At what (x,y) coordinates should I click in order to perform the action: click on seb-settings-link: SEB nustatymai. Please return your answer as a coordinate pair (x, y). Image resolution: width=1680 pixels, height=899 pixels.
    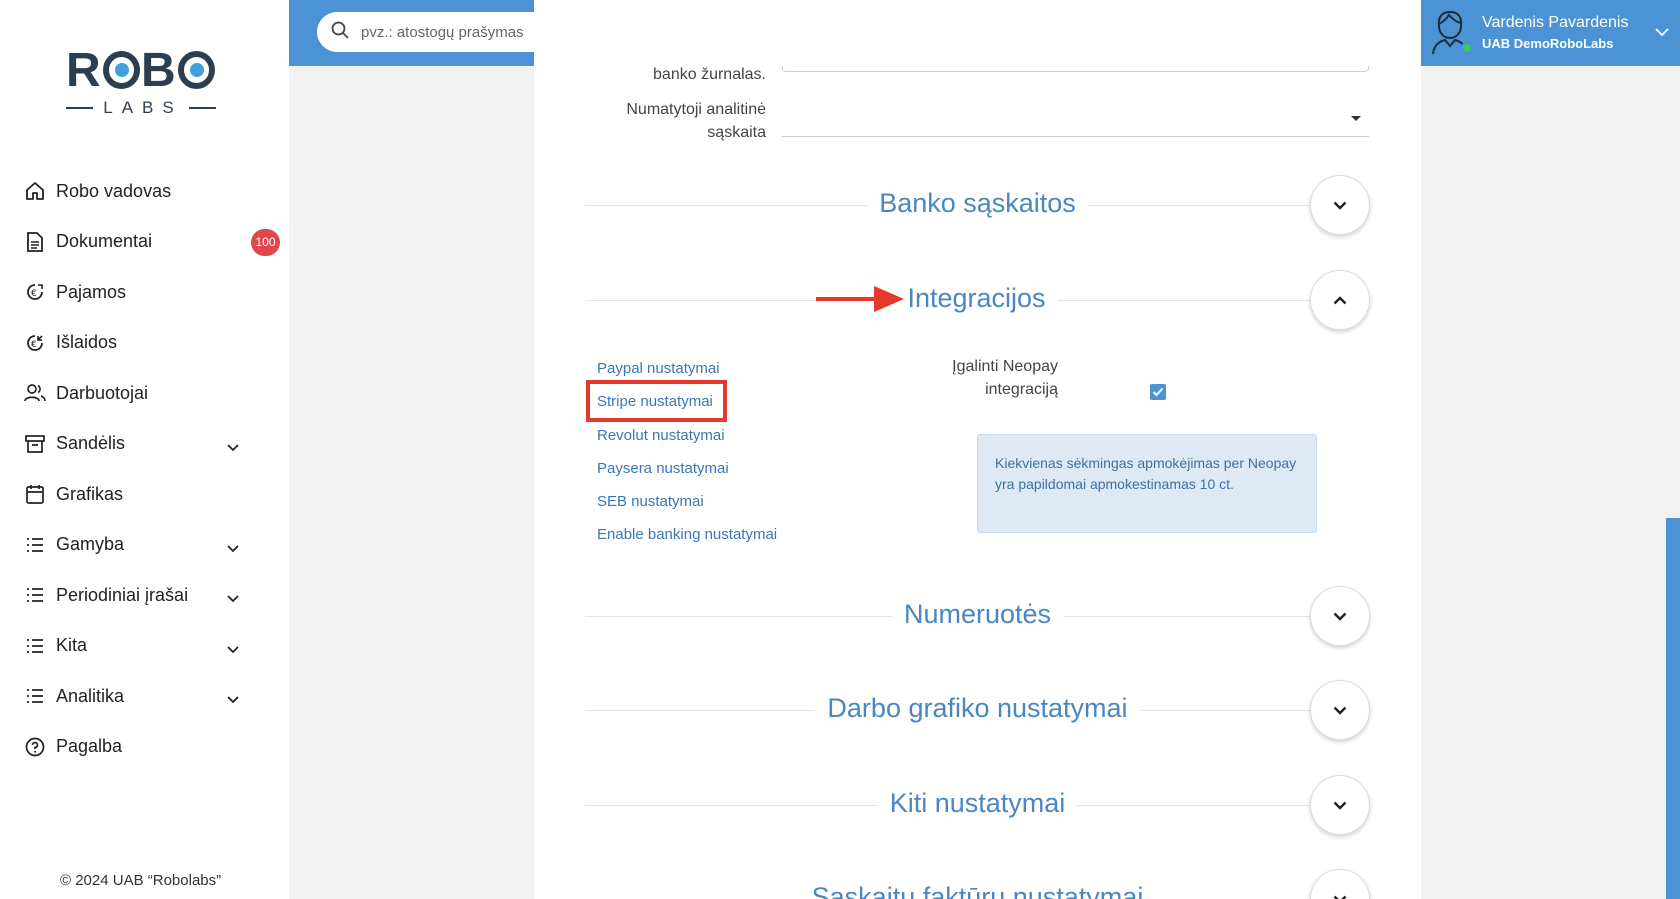
    Looking at the image, I should click on (687, 507).